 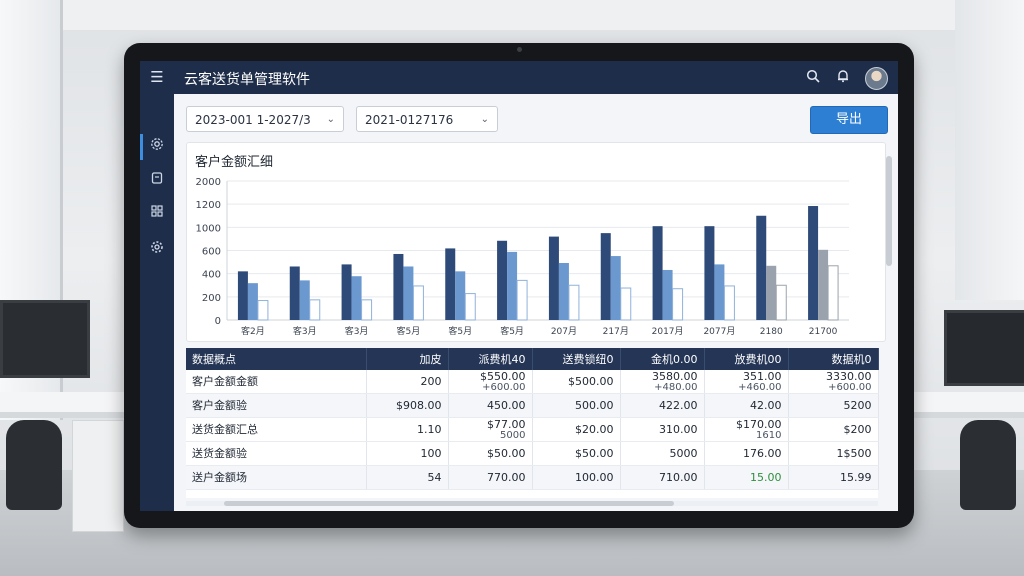 What do you see at coordinates (157, 250) in the screenshot?
I see `gear-icon` at bounding box center [157, 250].